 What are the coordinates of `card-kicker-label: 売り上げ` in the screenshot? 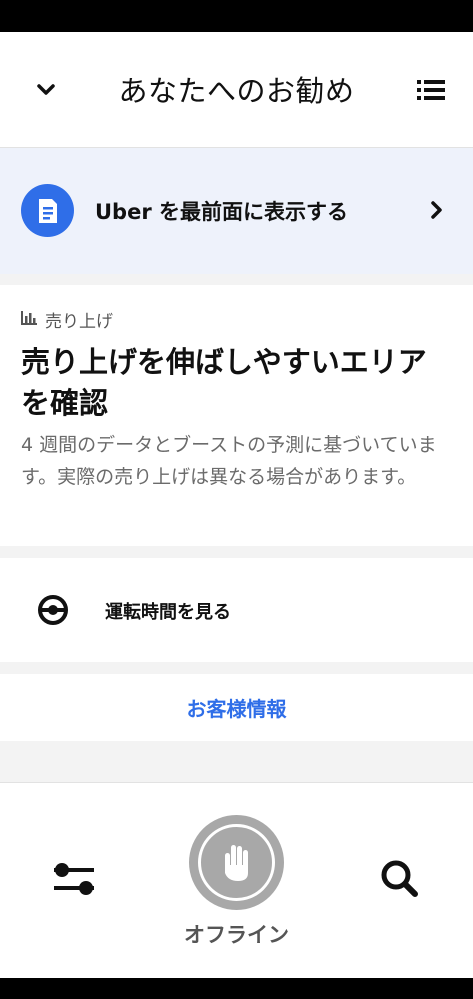 It's located at (79, 322).